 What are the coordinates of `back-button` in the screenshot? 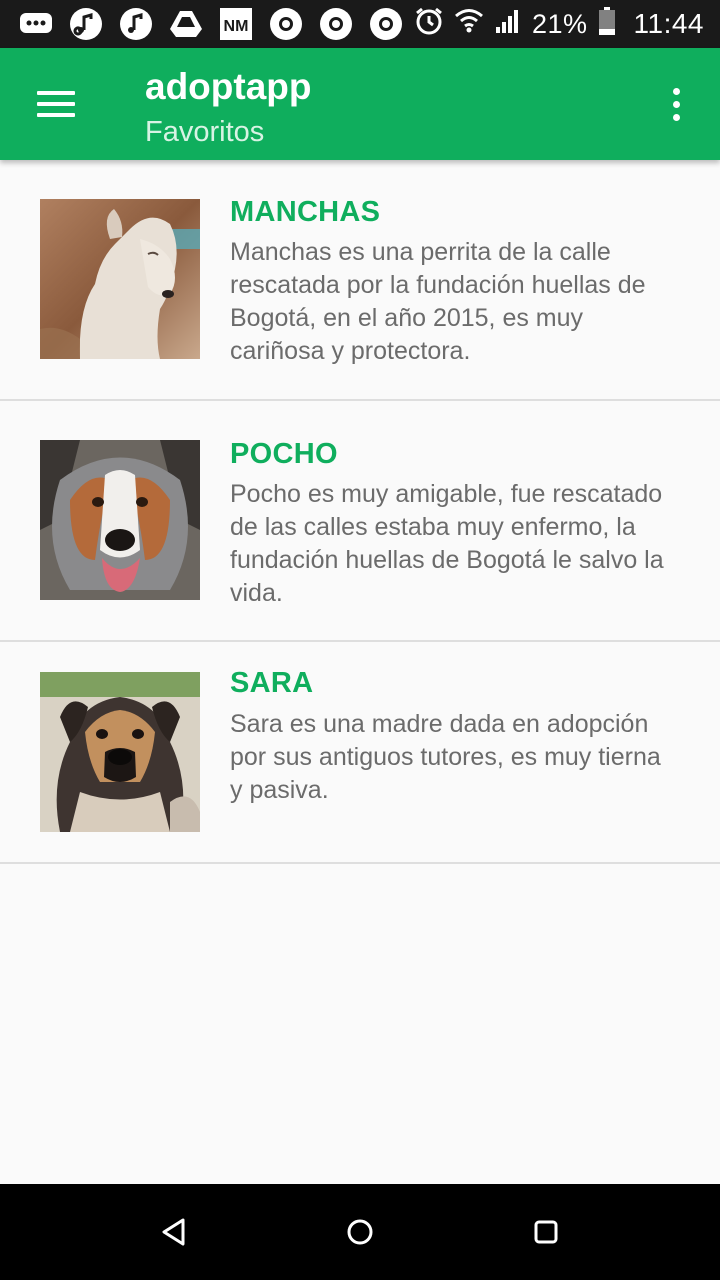 It's located at (174, 1232).